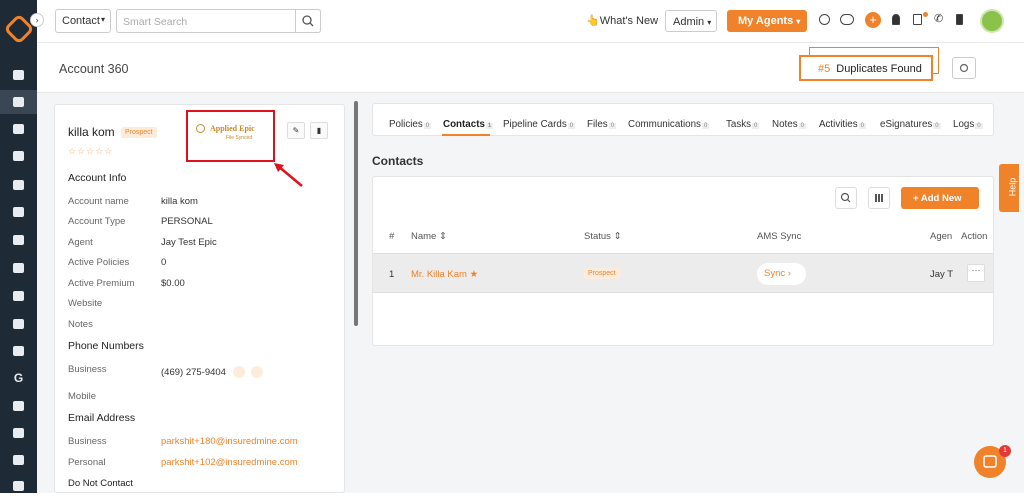  I want to click on sync-circle-icon, so click(200, 128).